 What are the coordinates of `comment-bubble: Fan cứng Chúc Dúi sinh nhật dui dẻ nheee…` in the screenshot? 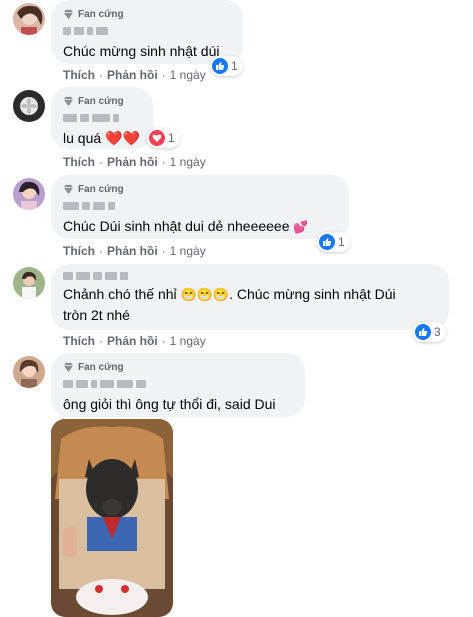 It's located at (200, 207).